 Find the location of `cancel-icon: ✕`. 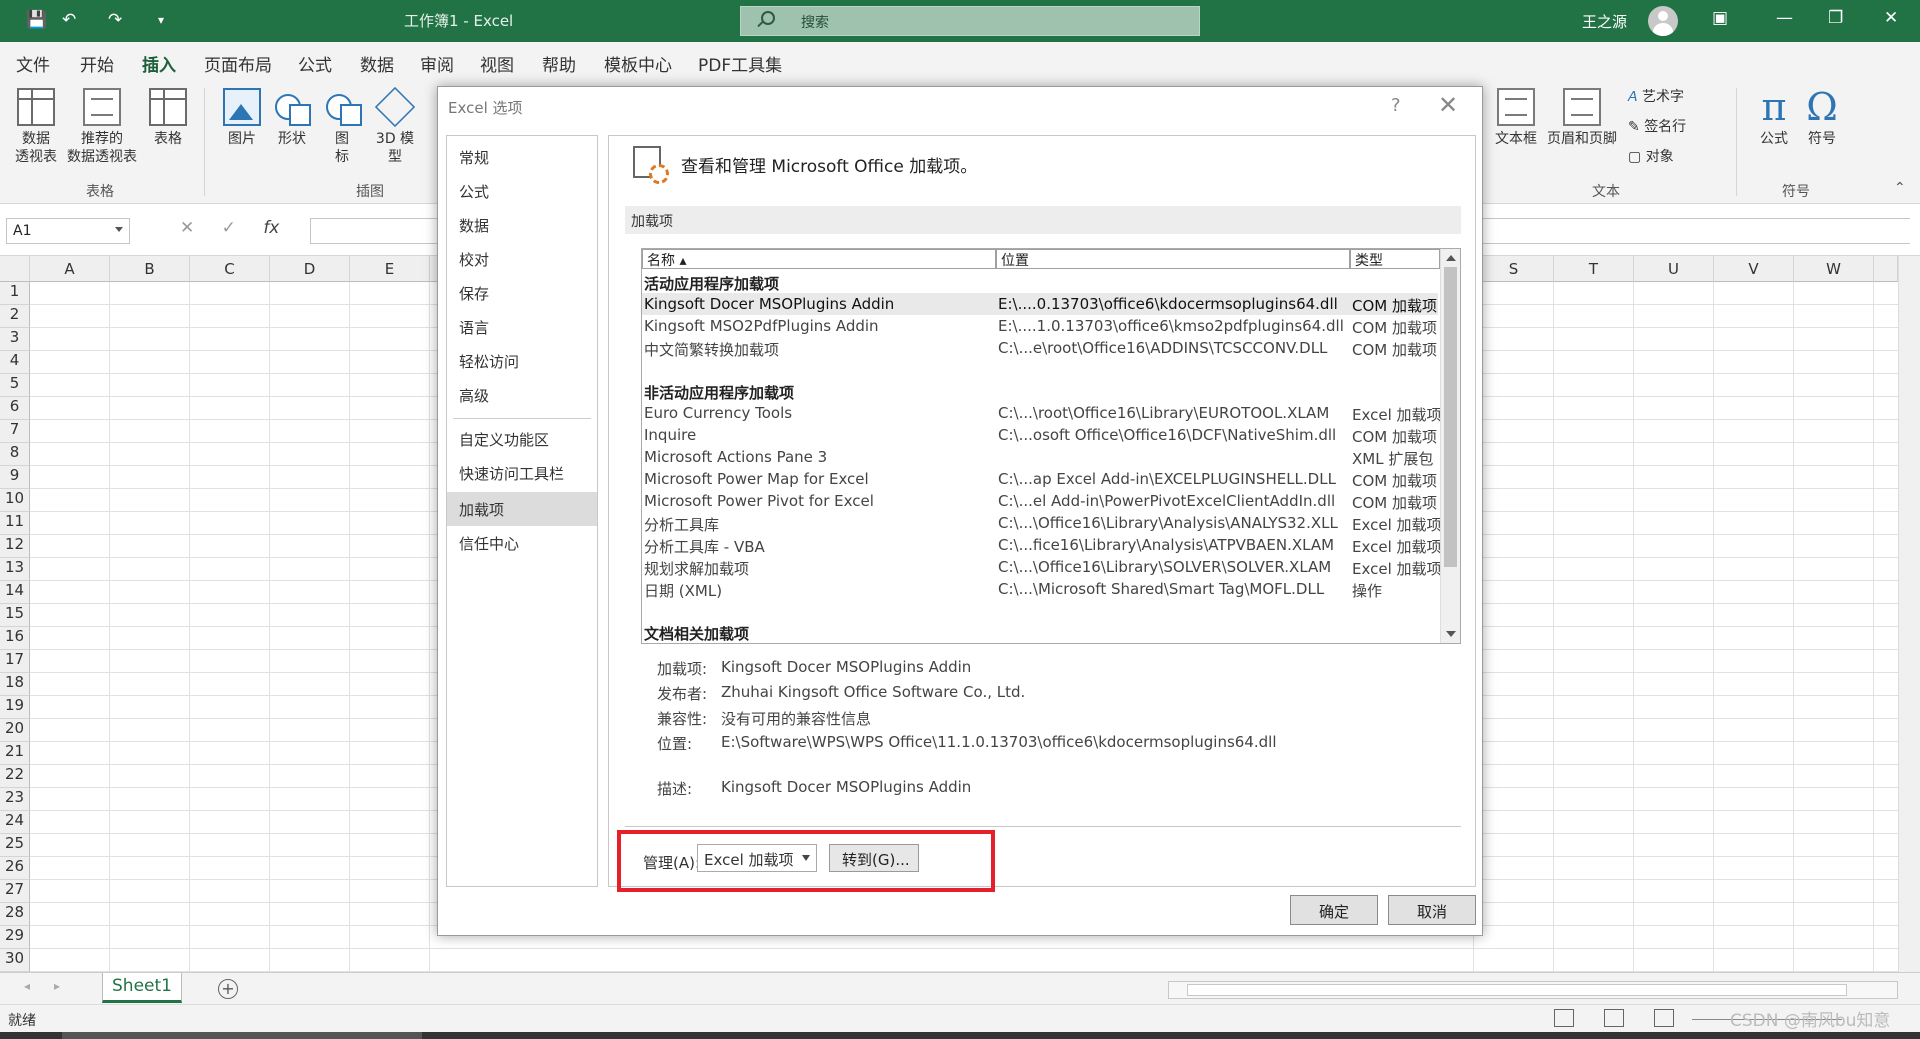

cancel-icon: ✕ is located at coordinates (187, 228).